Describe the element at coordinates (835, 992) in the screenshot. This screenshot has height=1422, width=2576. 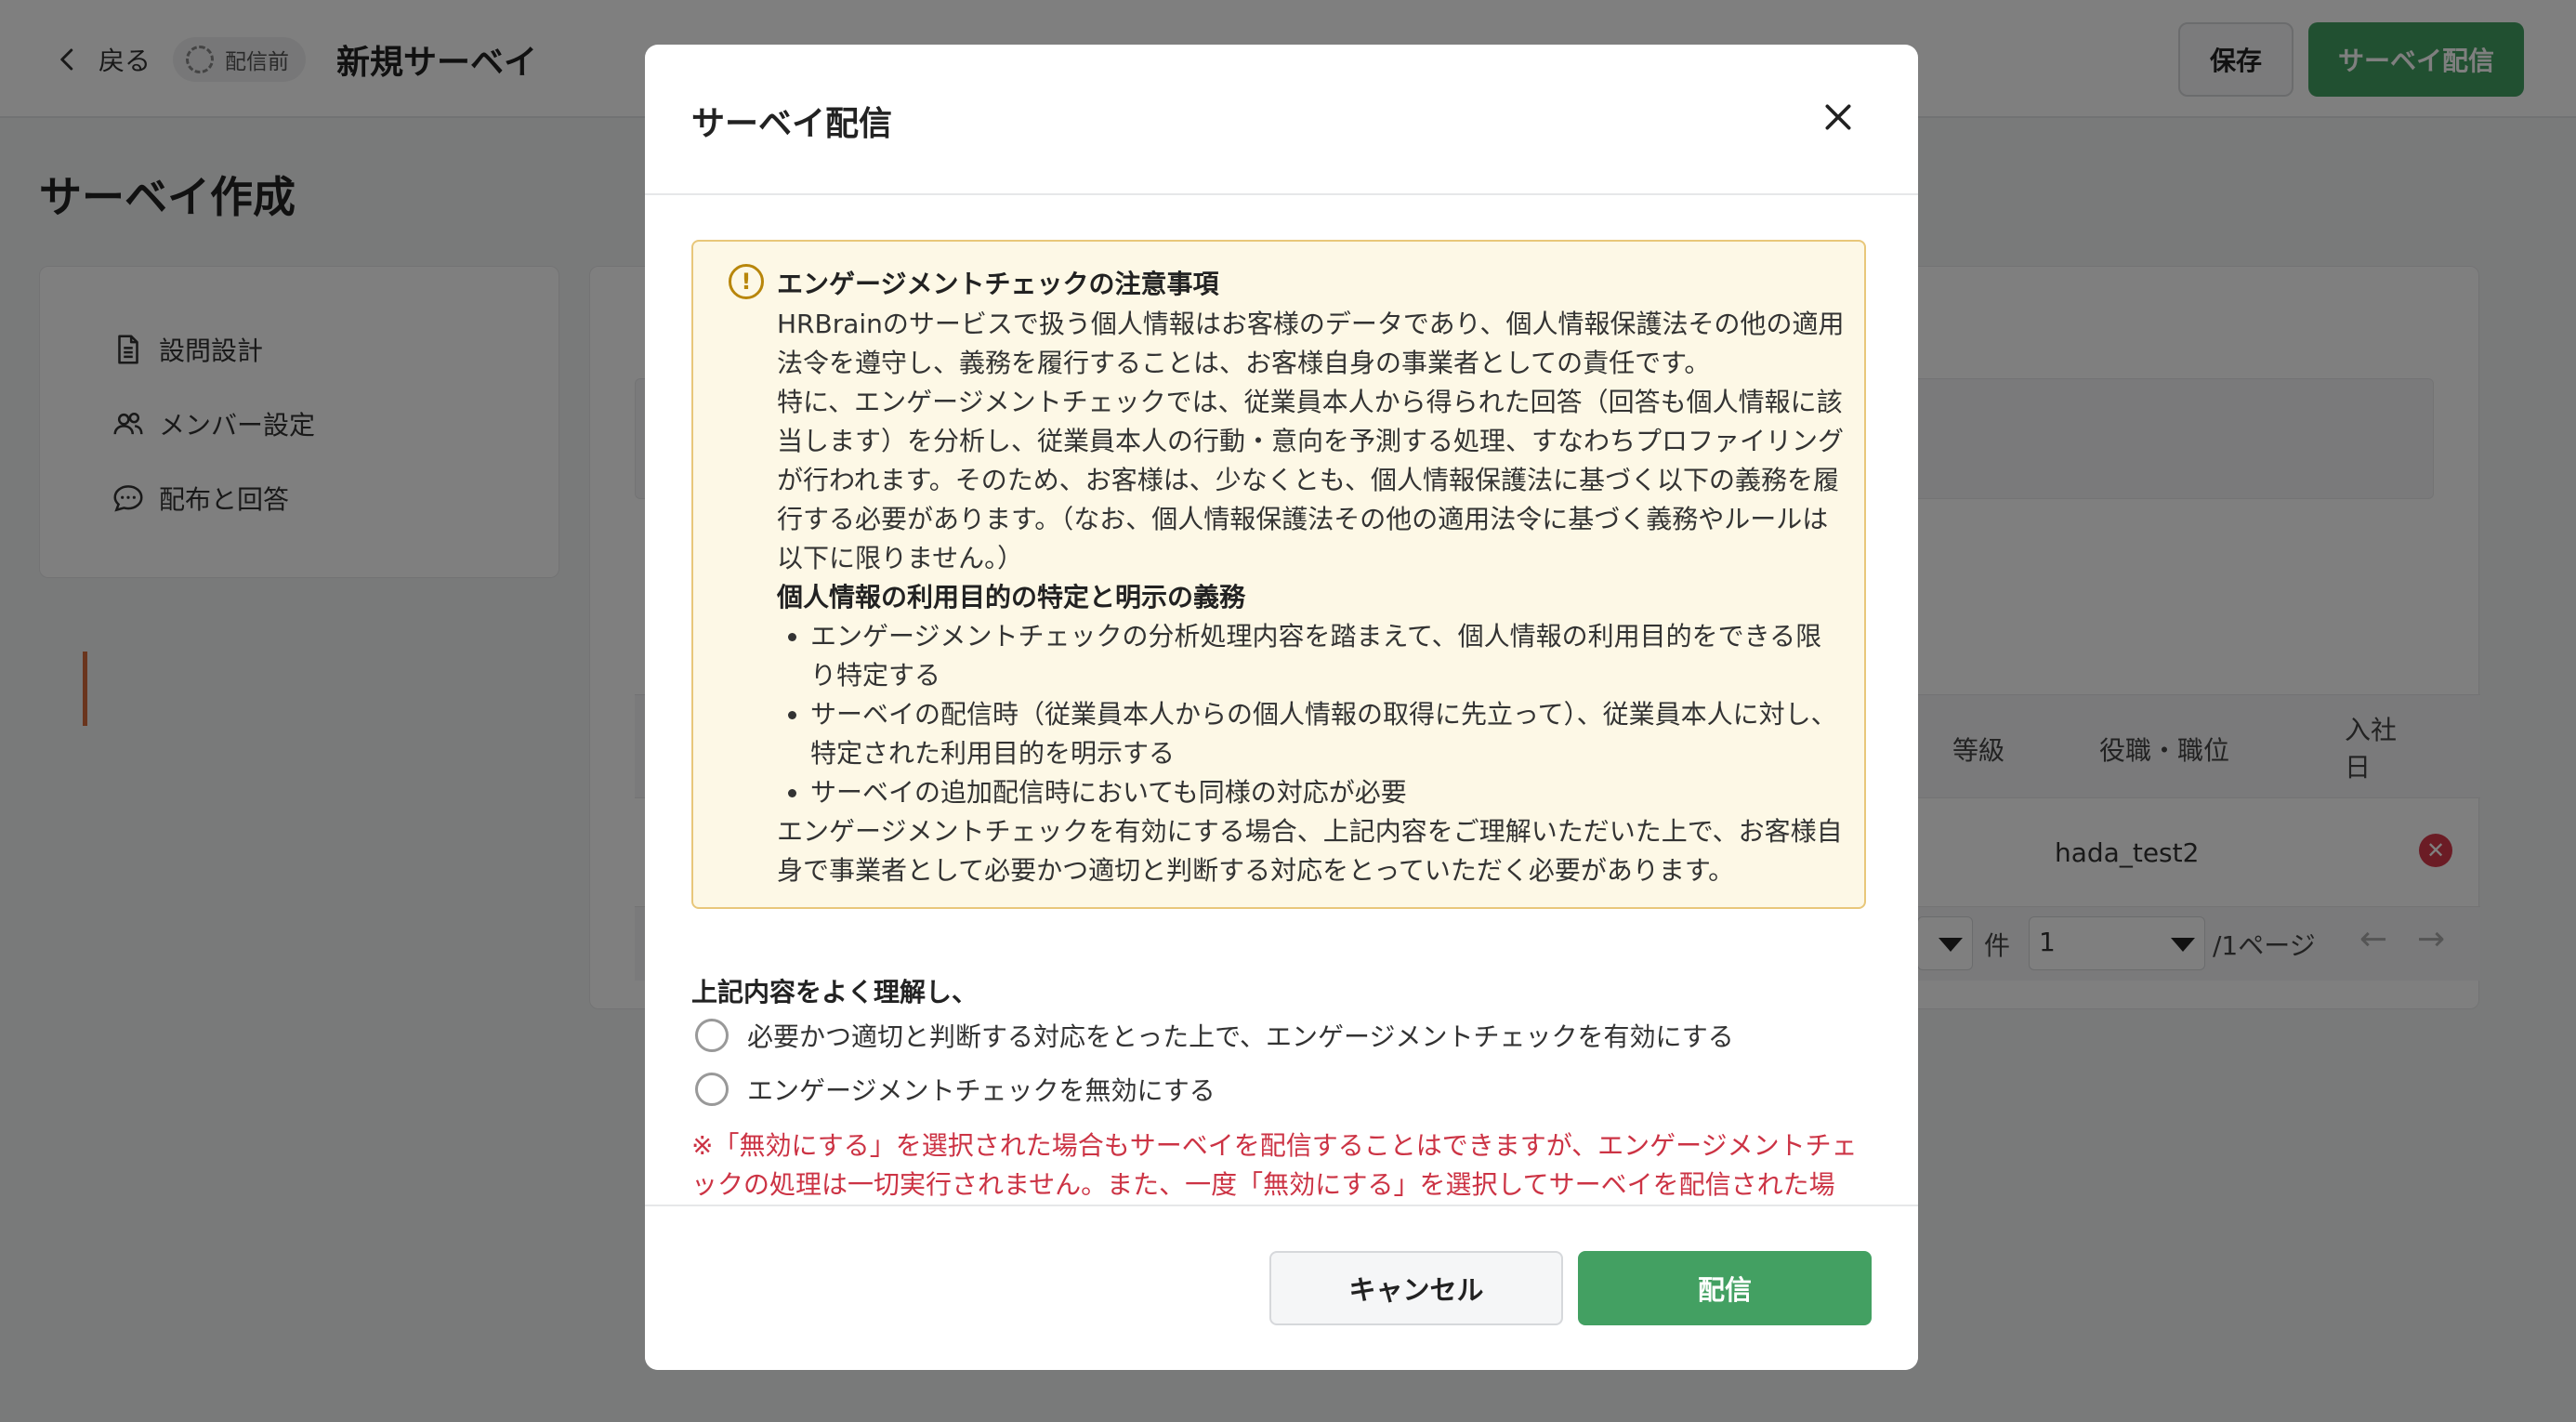
I see `understand-label: 上記内容をよく理解し、` at that location.